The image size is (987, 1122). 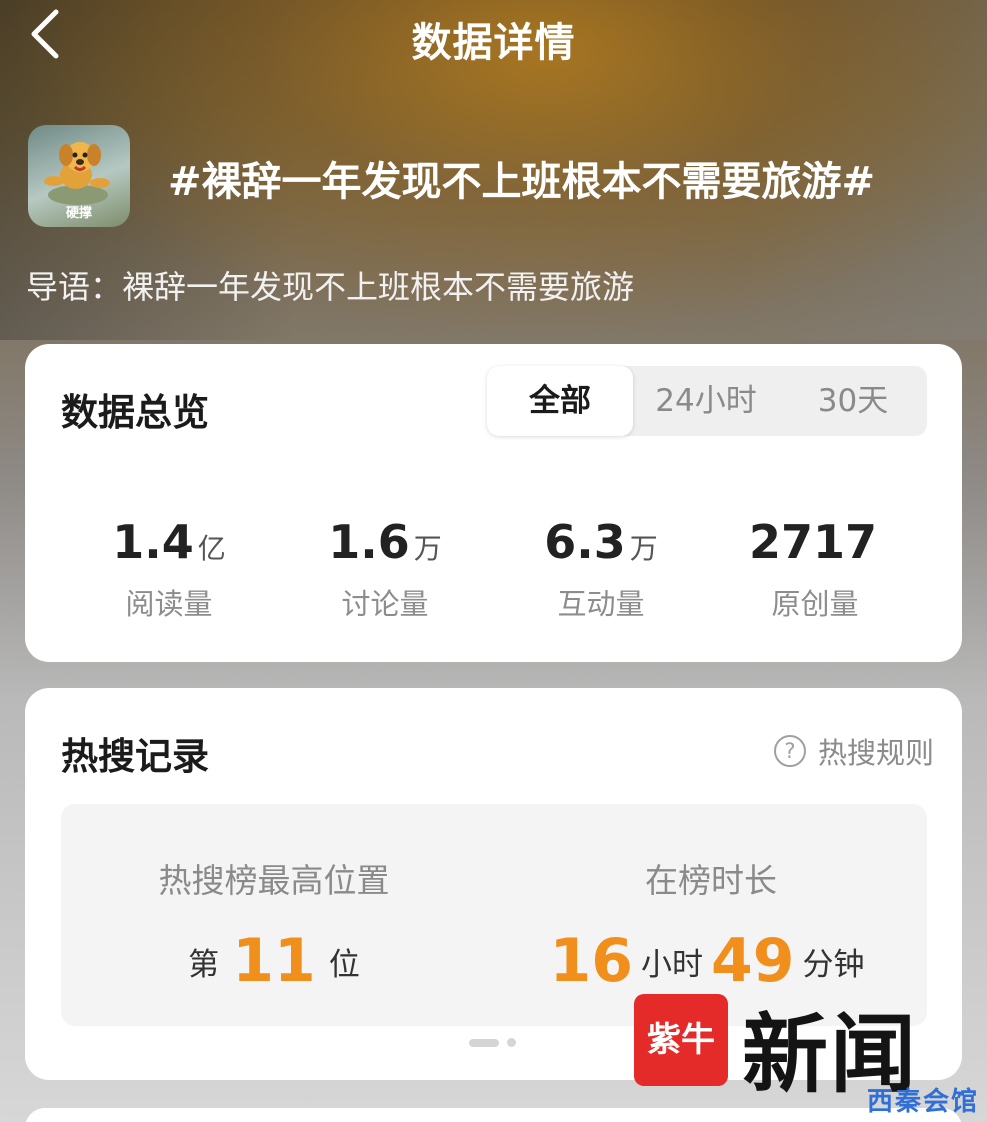 What do you see at coordinates (922, 1102) in the screenshot?
I see `watermark-sub: 西秦会馆` at bounding box center [922, 1102].